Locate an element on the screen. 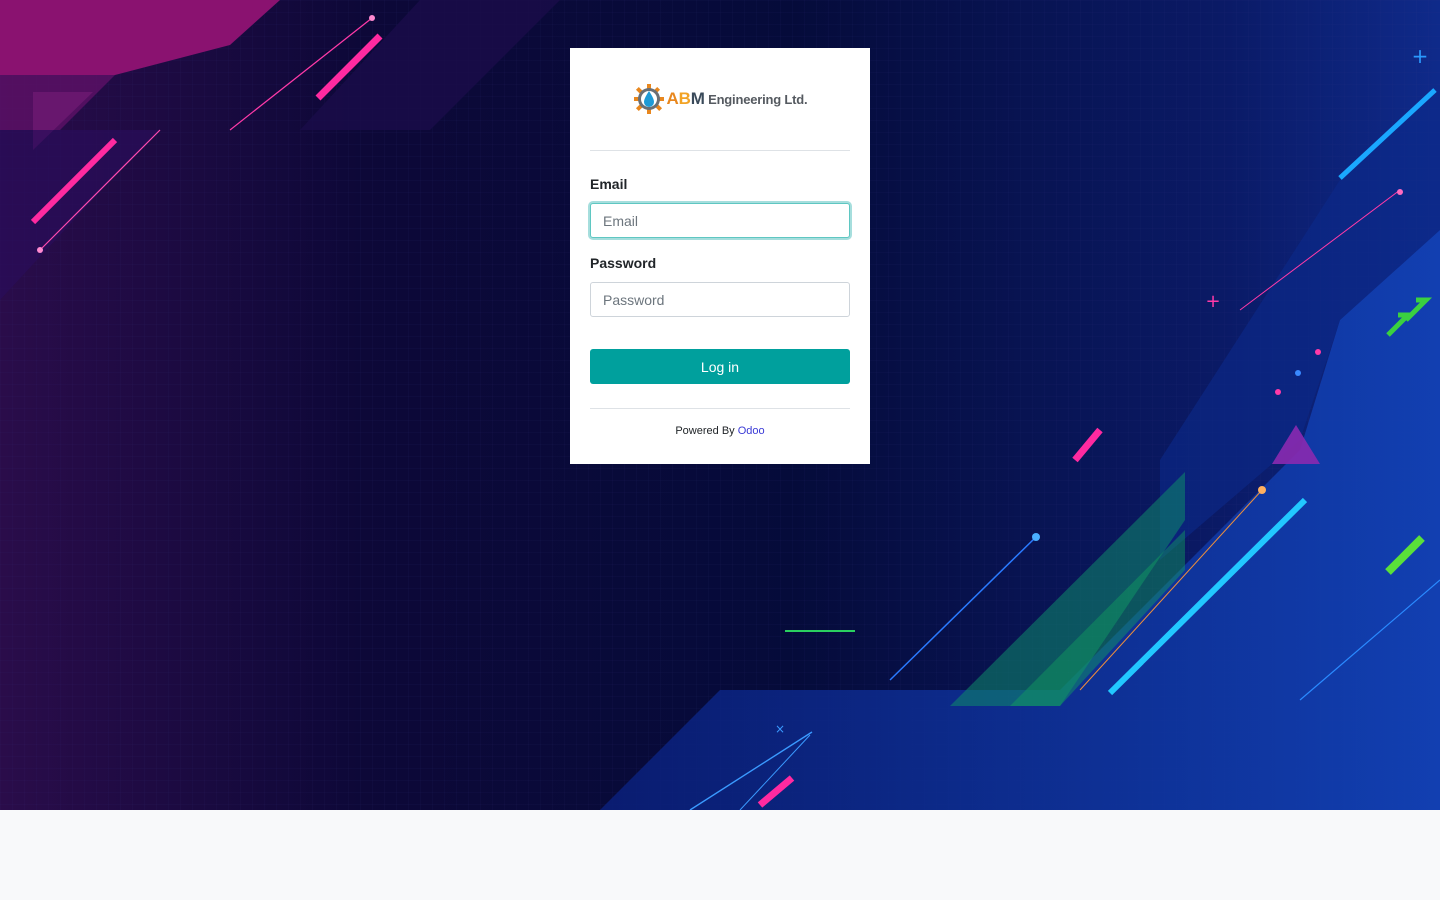 This screenshot has height=900, width=1440. company-logo: ABM Engineering Ltd. is located at coordinates (720, 99).